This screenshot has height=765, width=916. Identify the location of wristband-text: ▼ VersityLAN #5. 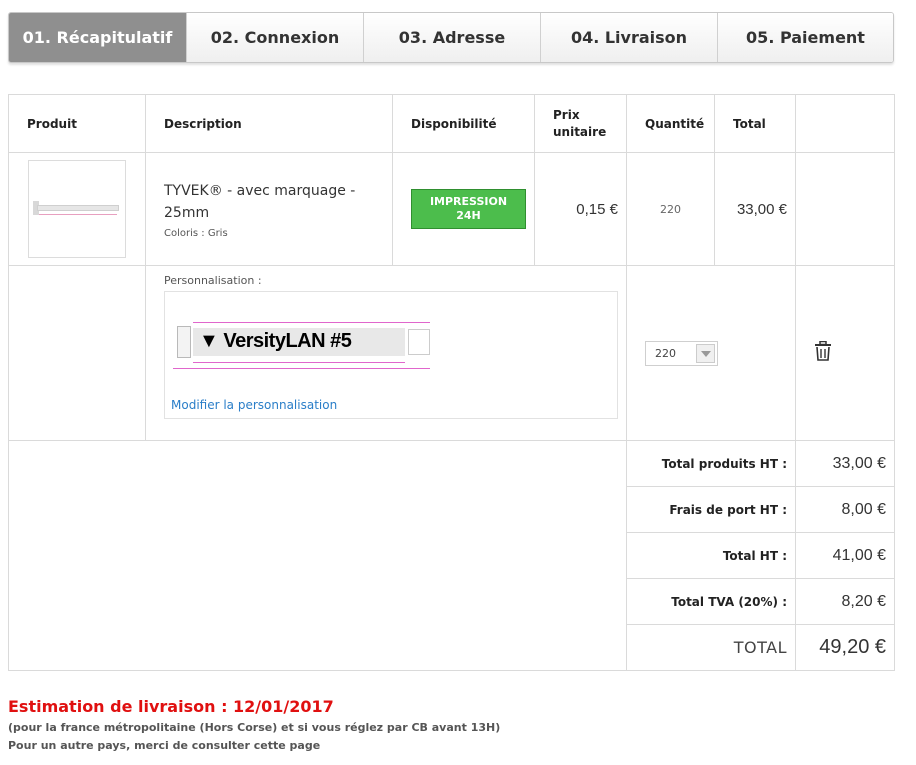
(275, 341).